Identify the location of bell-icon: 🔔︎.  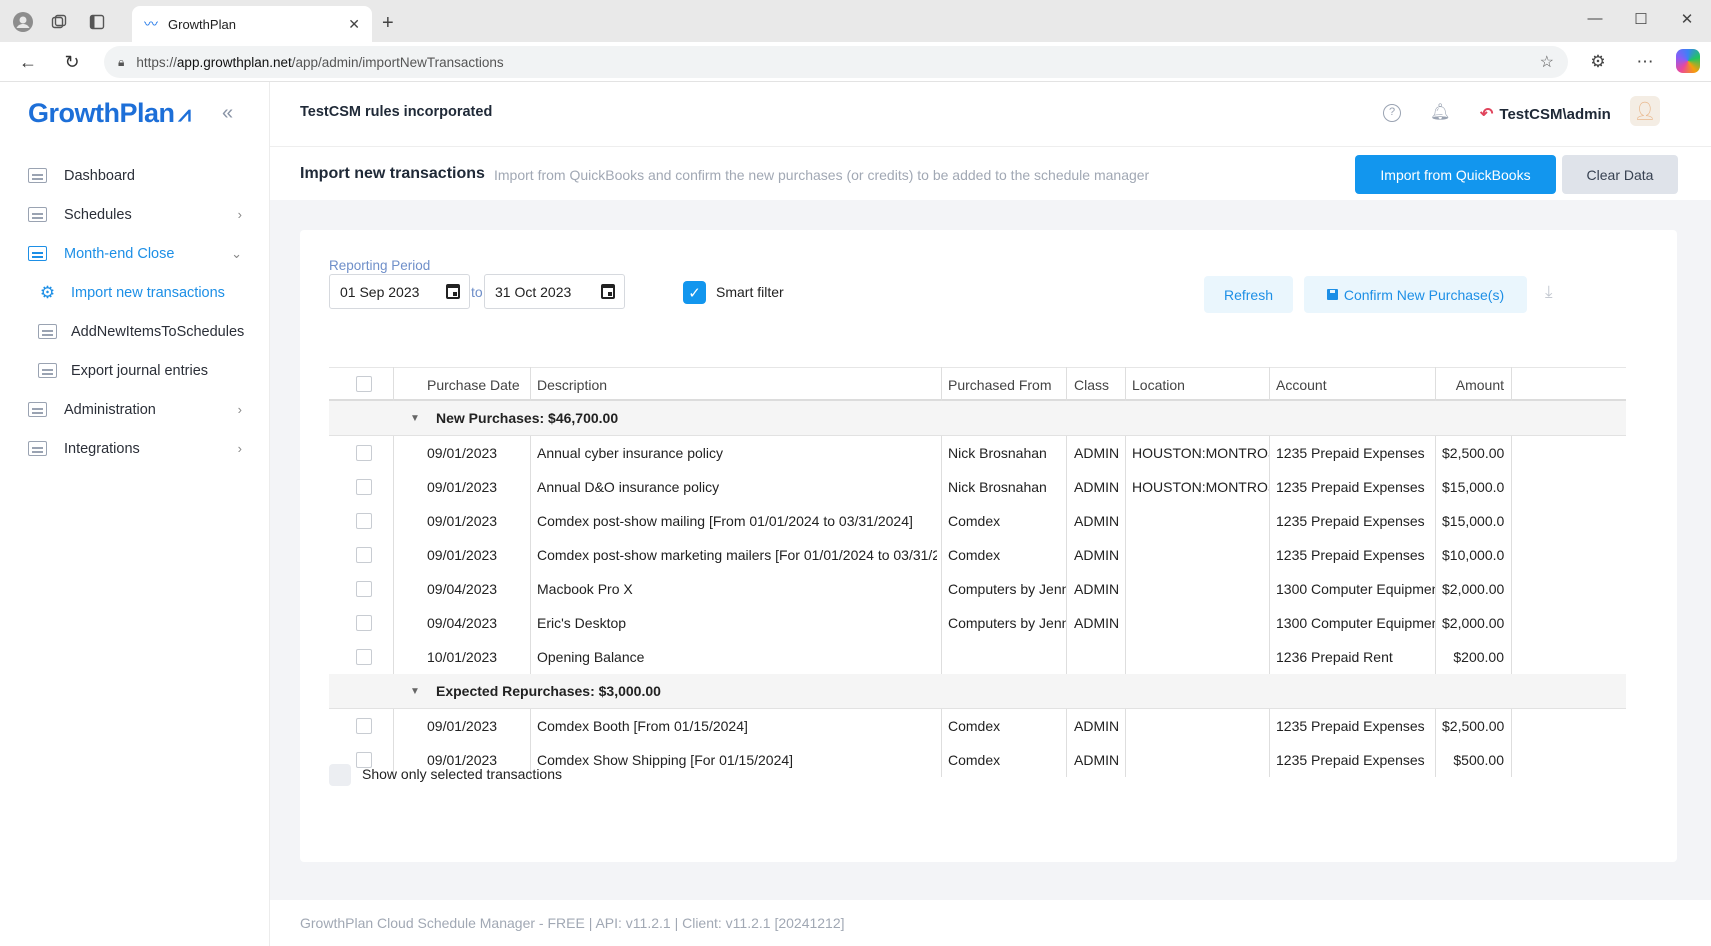
(1440, 112).